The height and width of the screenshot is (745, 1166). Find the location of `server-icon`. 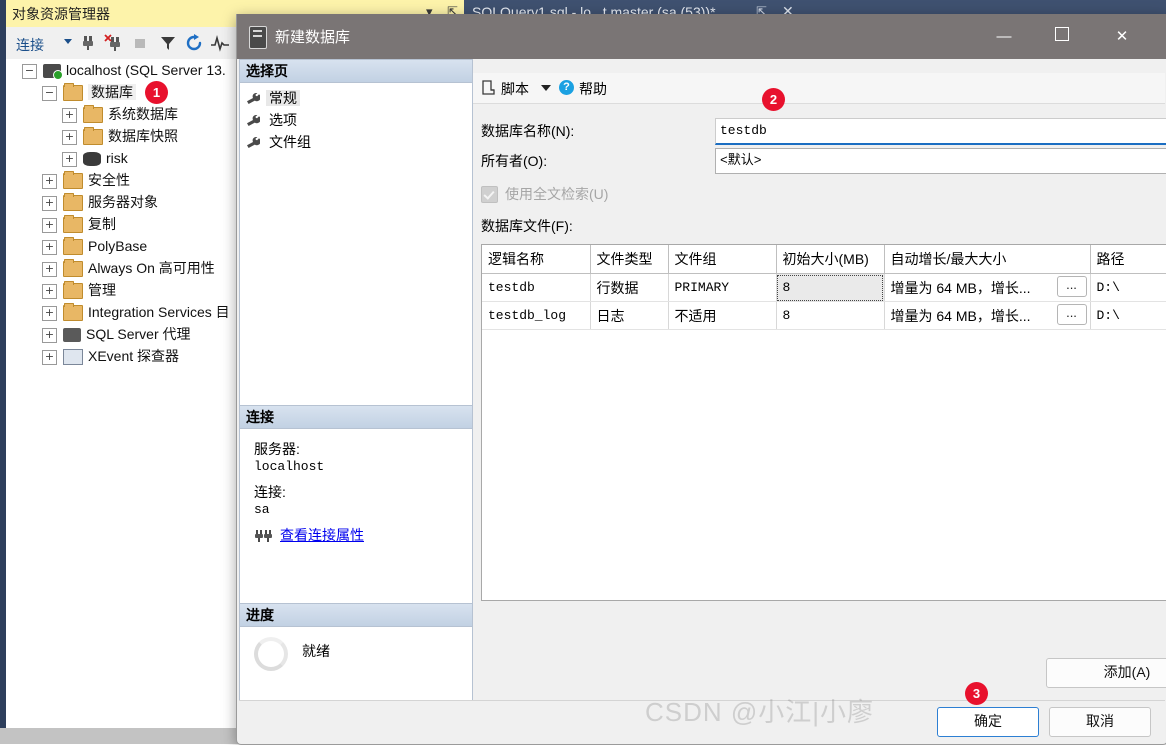

server-icon is located at coordinates (53, 72).